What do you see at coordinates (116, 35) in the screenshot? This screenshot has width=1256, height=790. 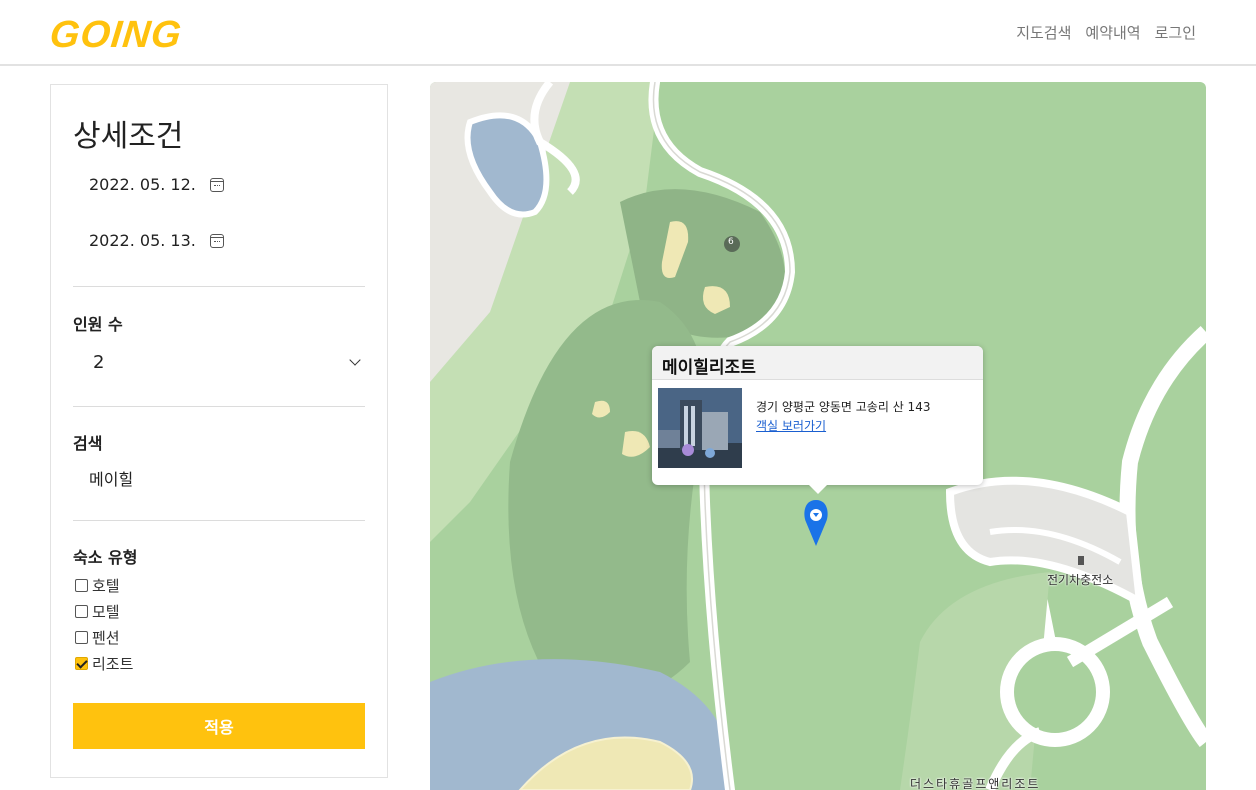 I see `logo: GOING` at bounding box center [116, 35].